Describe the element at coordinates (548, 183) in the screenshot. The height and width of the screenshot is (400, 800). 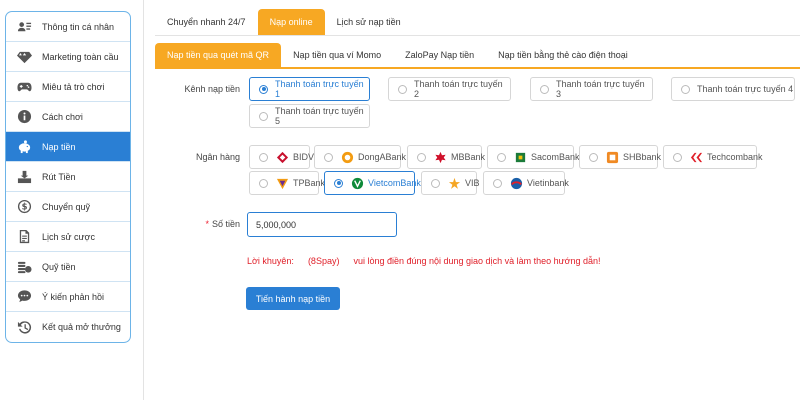
I see `bank-name: Vietinbank` at that location.